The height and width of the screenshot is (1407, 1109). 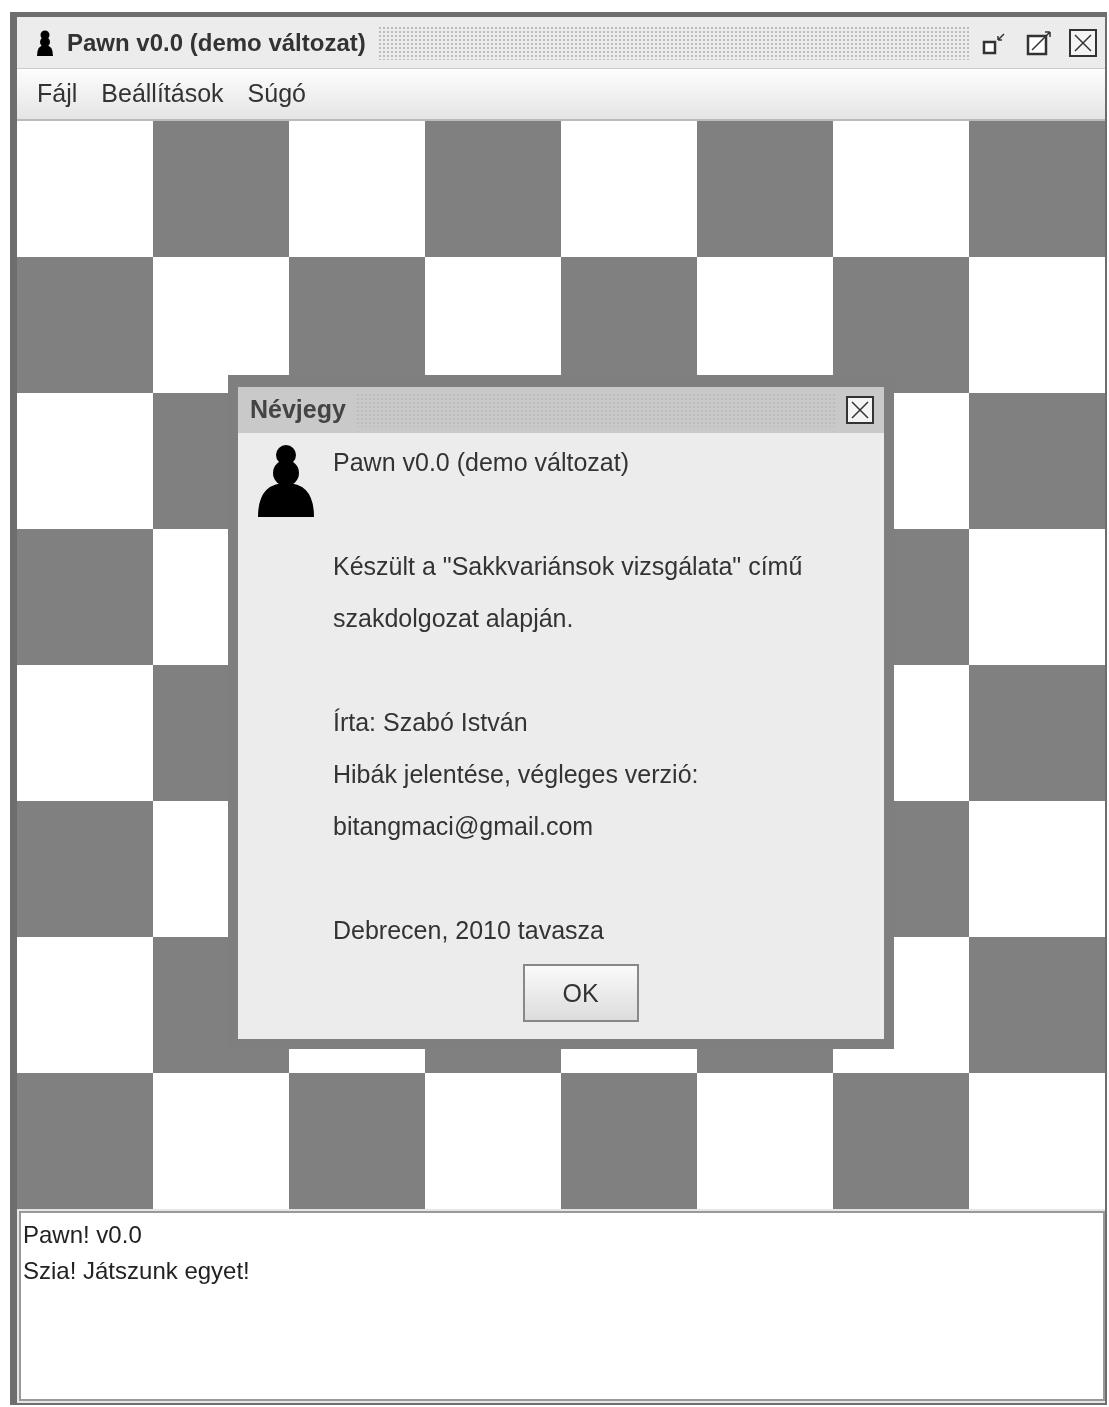 I want to click on window-title: Pawn v0.0 (demo változat), so click(x=216, y=42).